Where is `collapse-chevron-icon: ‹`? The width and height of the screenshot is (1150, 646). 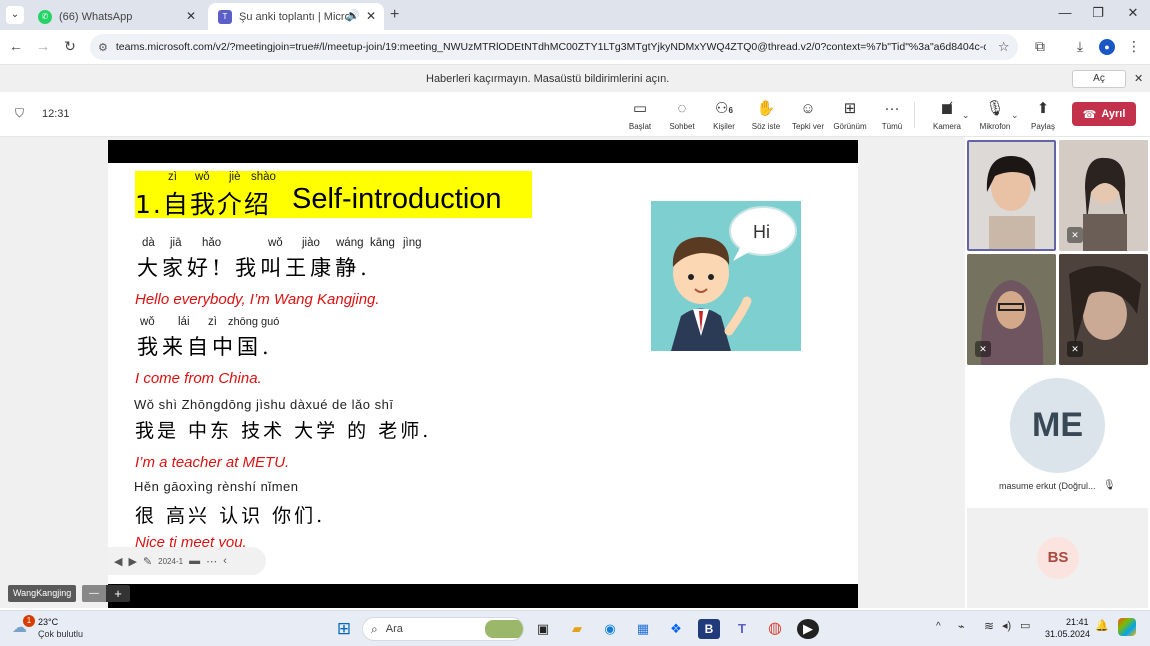
collapse-chevron-icon: ‹ is located at coordinates (225, 561).